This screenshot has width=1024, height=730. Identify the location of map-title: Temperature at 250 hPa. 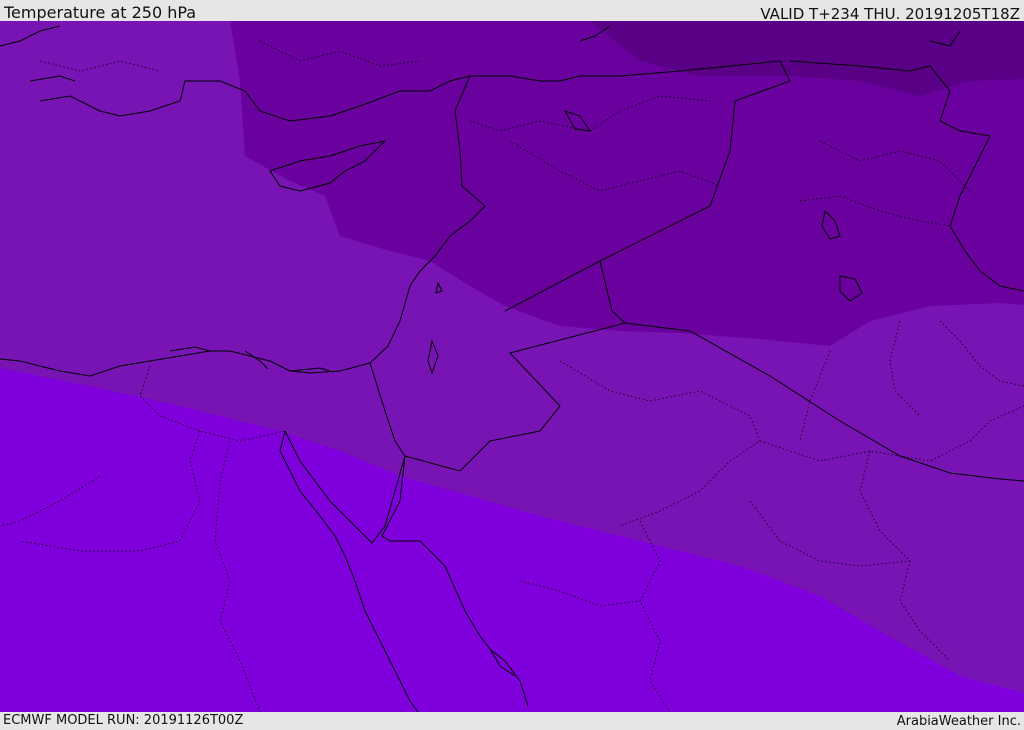
(100, 12).